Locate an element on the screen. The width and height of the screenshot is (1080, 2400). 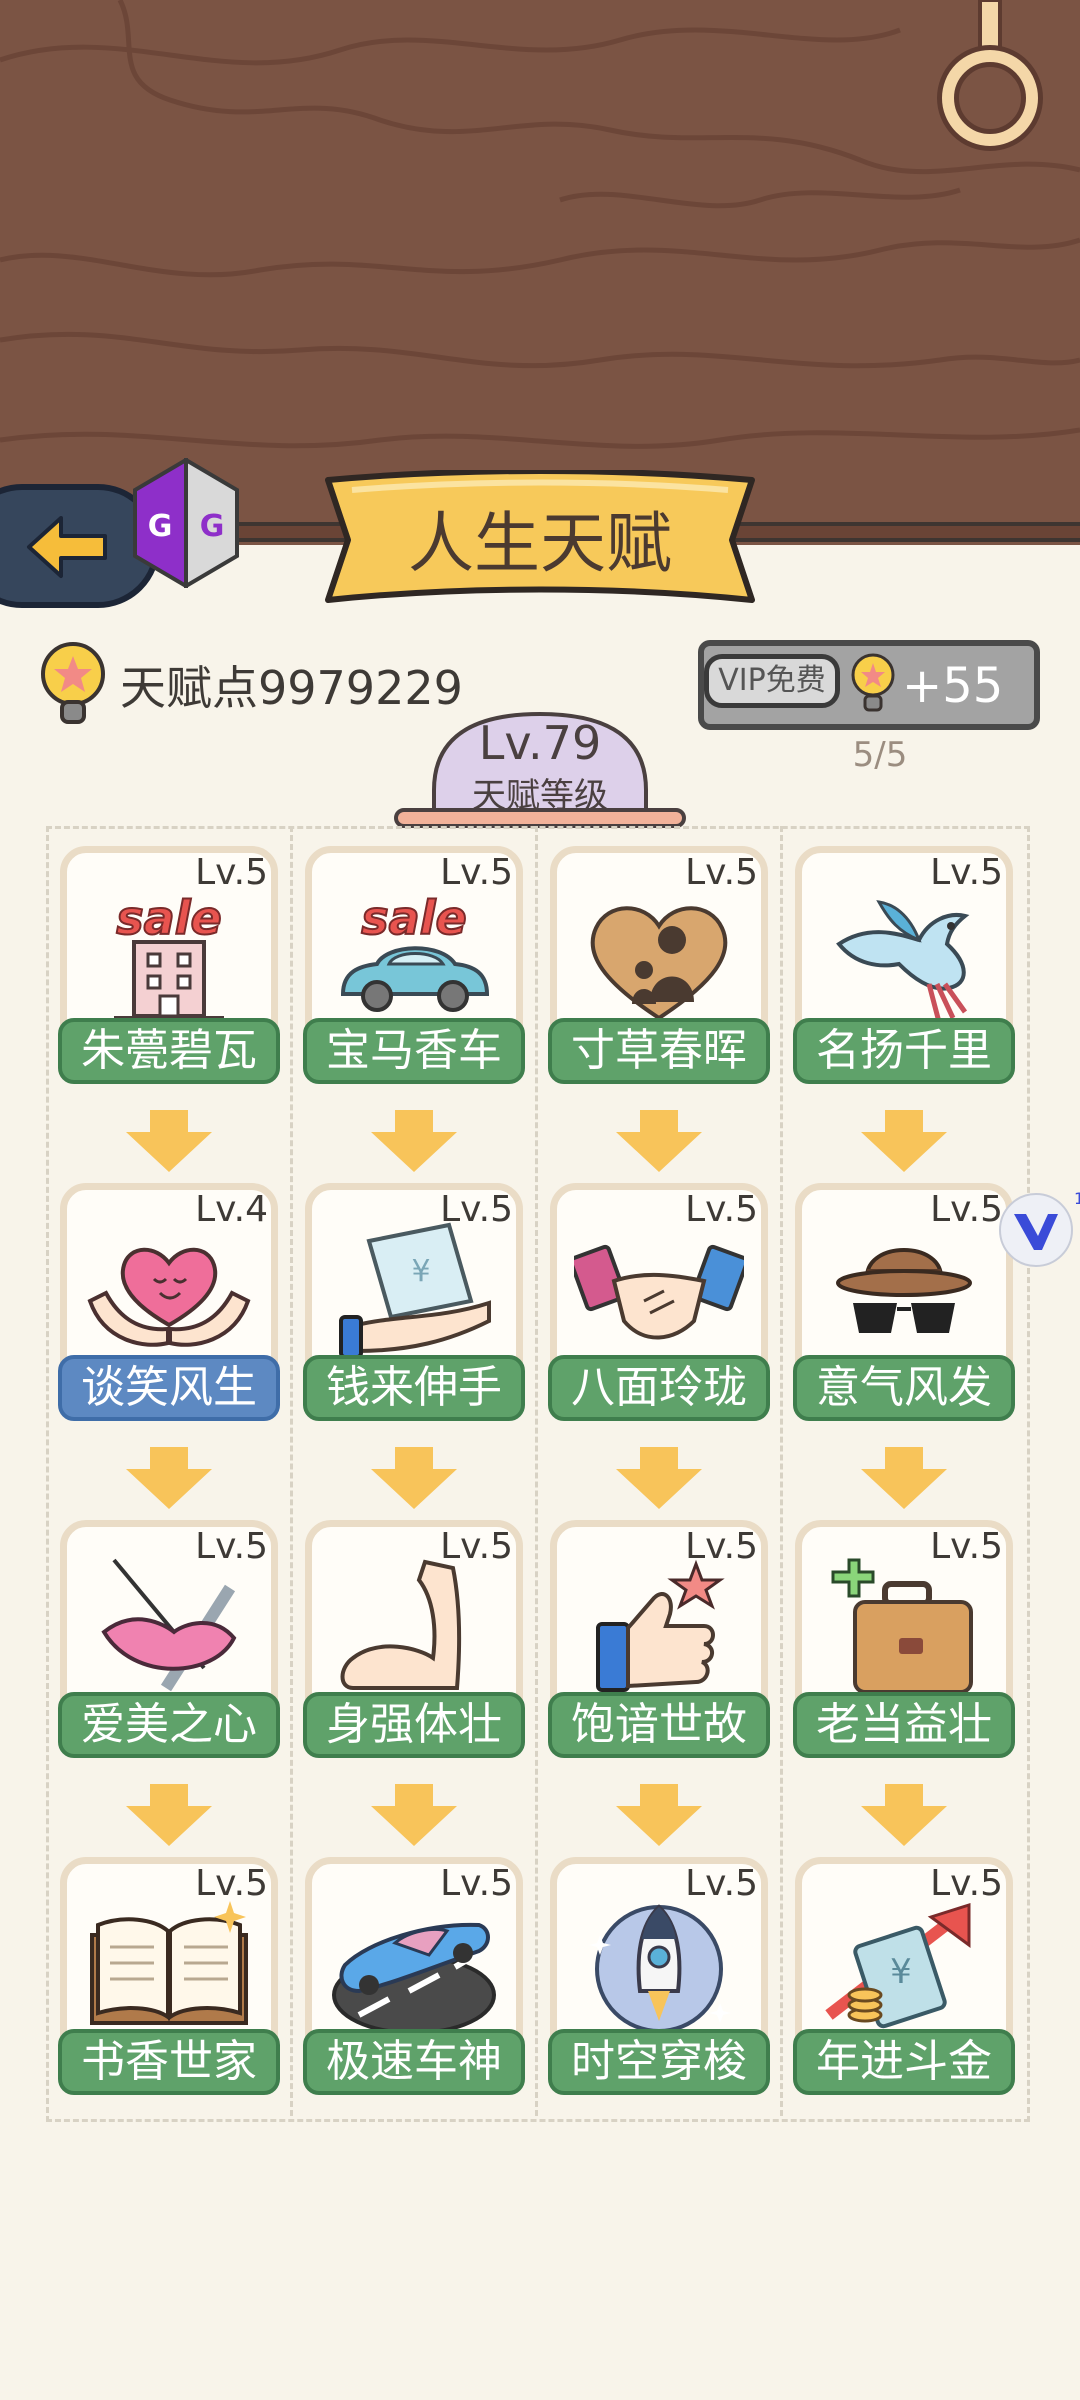
talent-card: Lv.5 ¥ 钱来伸手 is located at coordinates (414, 1302).